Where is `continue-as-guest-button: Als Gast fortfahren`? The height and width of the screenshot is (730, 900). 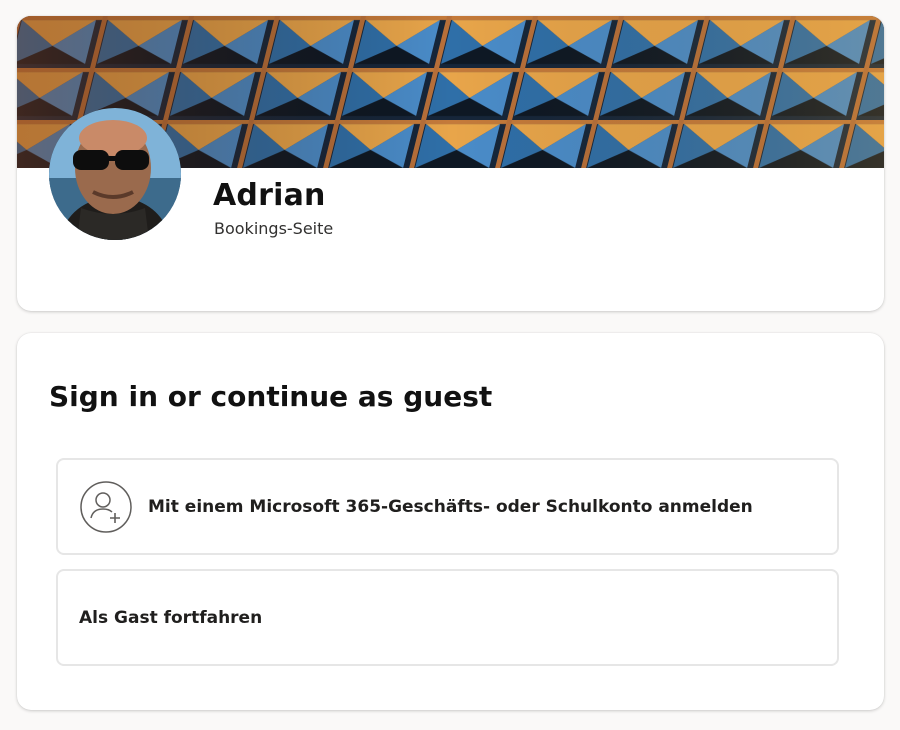 continue-as-guest-button: Als Gast fortfahren is located at coordinates (447, 617).